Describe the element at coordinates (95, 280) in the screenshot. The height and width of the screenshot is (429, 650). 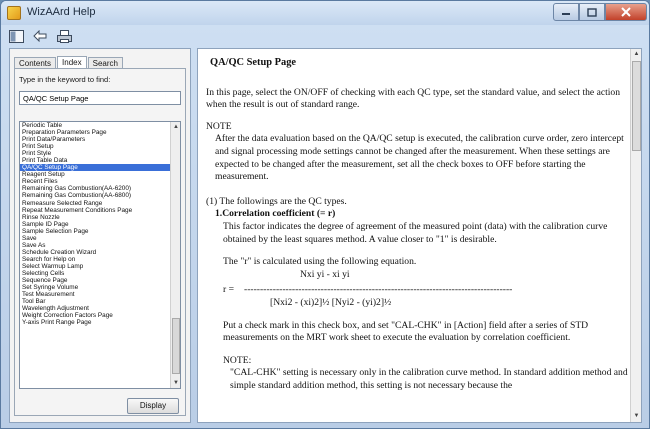
I see `index-list-item: Sequence Page` at that location.